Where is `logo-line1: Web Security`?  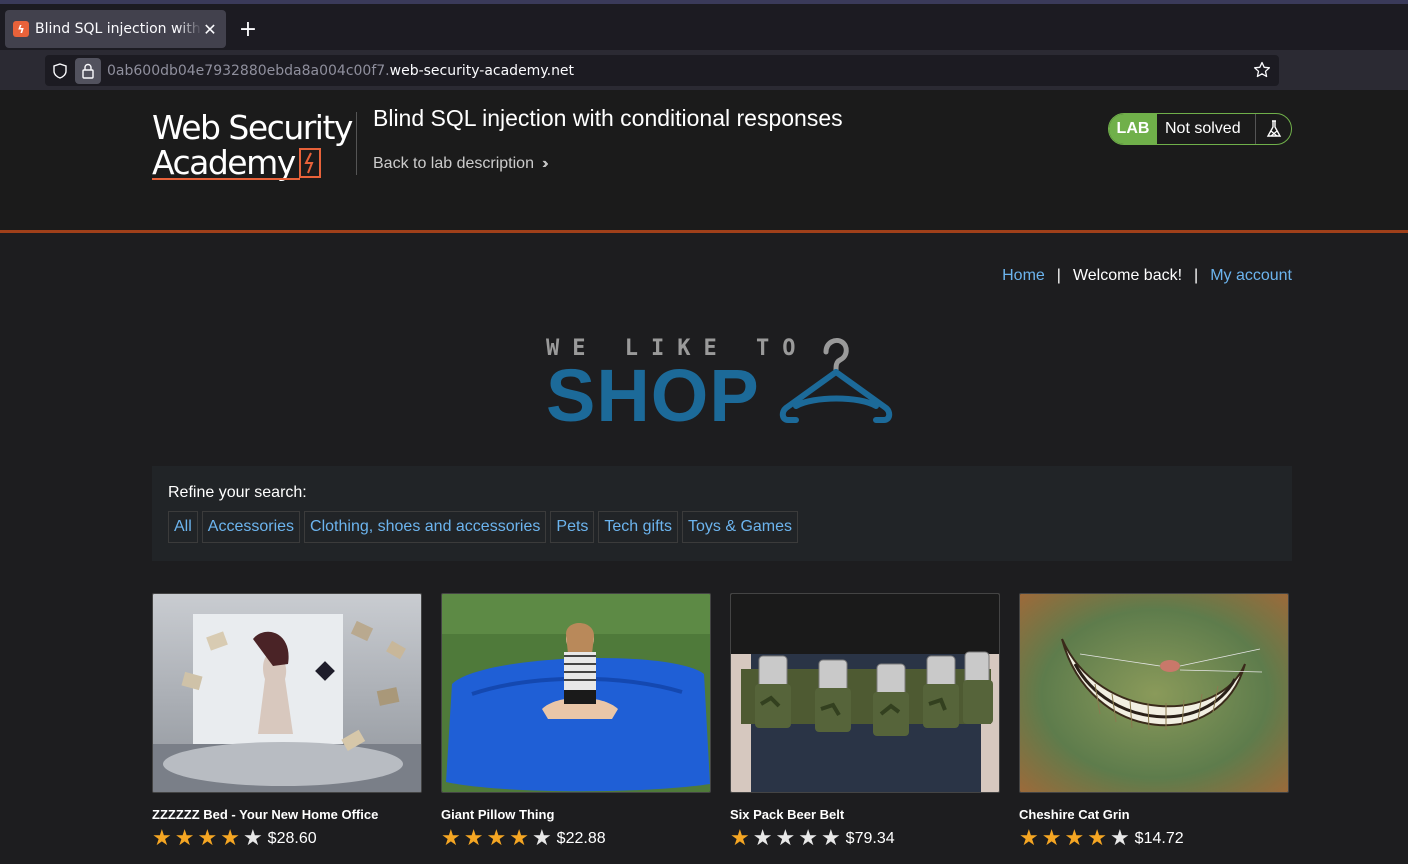 logo-line1: Web Security is located at coordinates (252, 127).